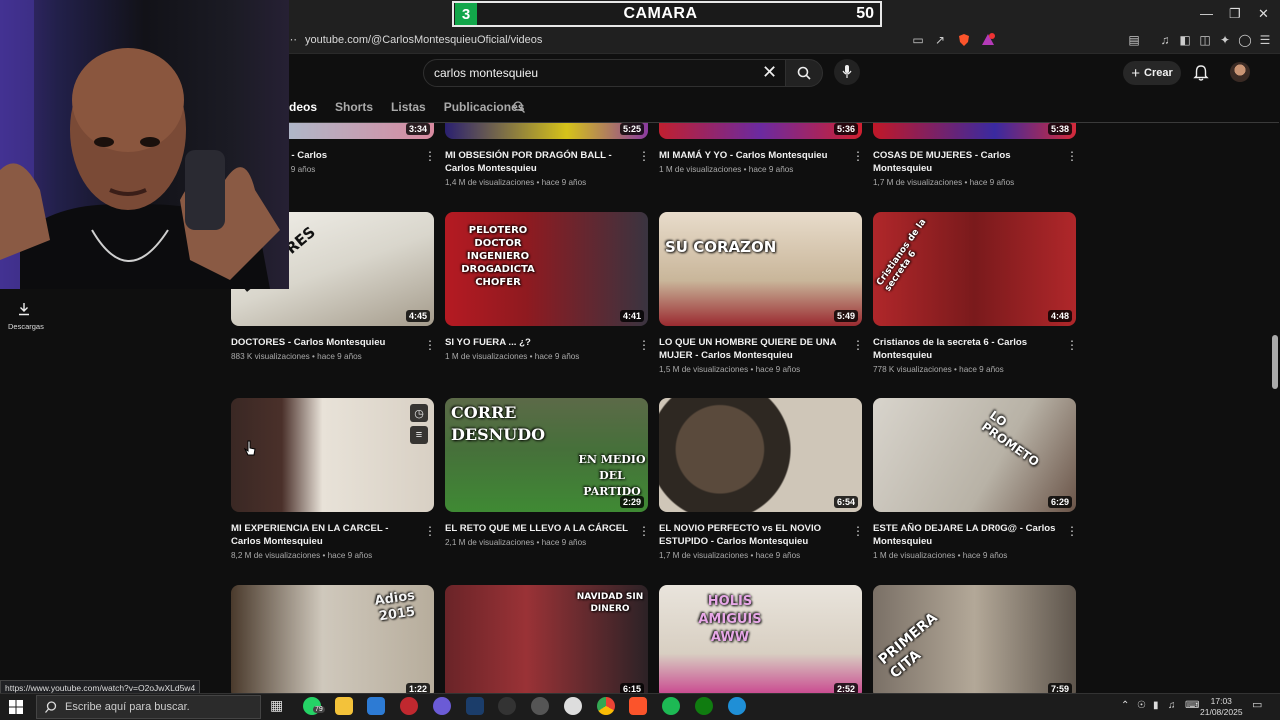 Image resolution: width=1280 pixels, height=720 pixels. What do you see at coordinates (344, 706) in the screenshot?
I see `file-explorer-icon` at bounding box center [344, 706].